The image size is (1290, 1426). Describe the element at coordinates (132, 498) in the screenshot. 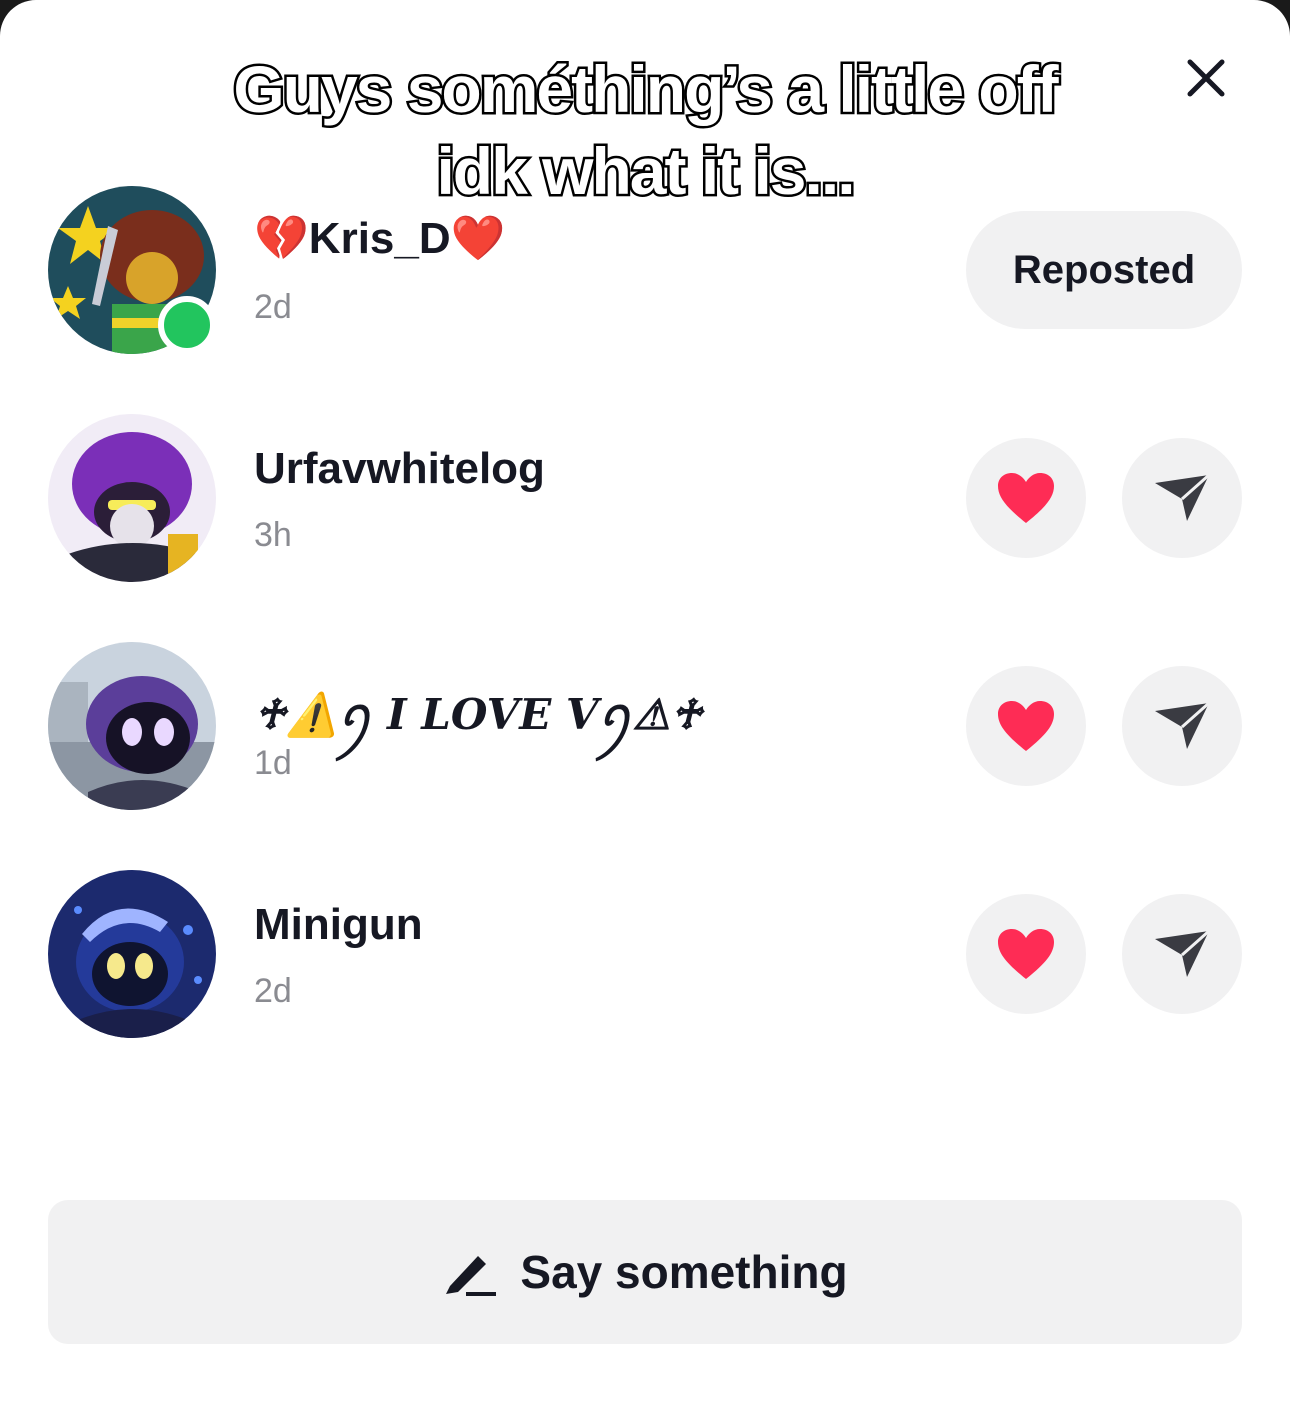

I see `avatar-urfavwhitelog` at that location.